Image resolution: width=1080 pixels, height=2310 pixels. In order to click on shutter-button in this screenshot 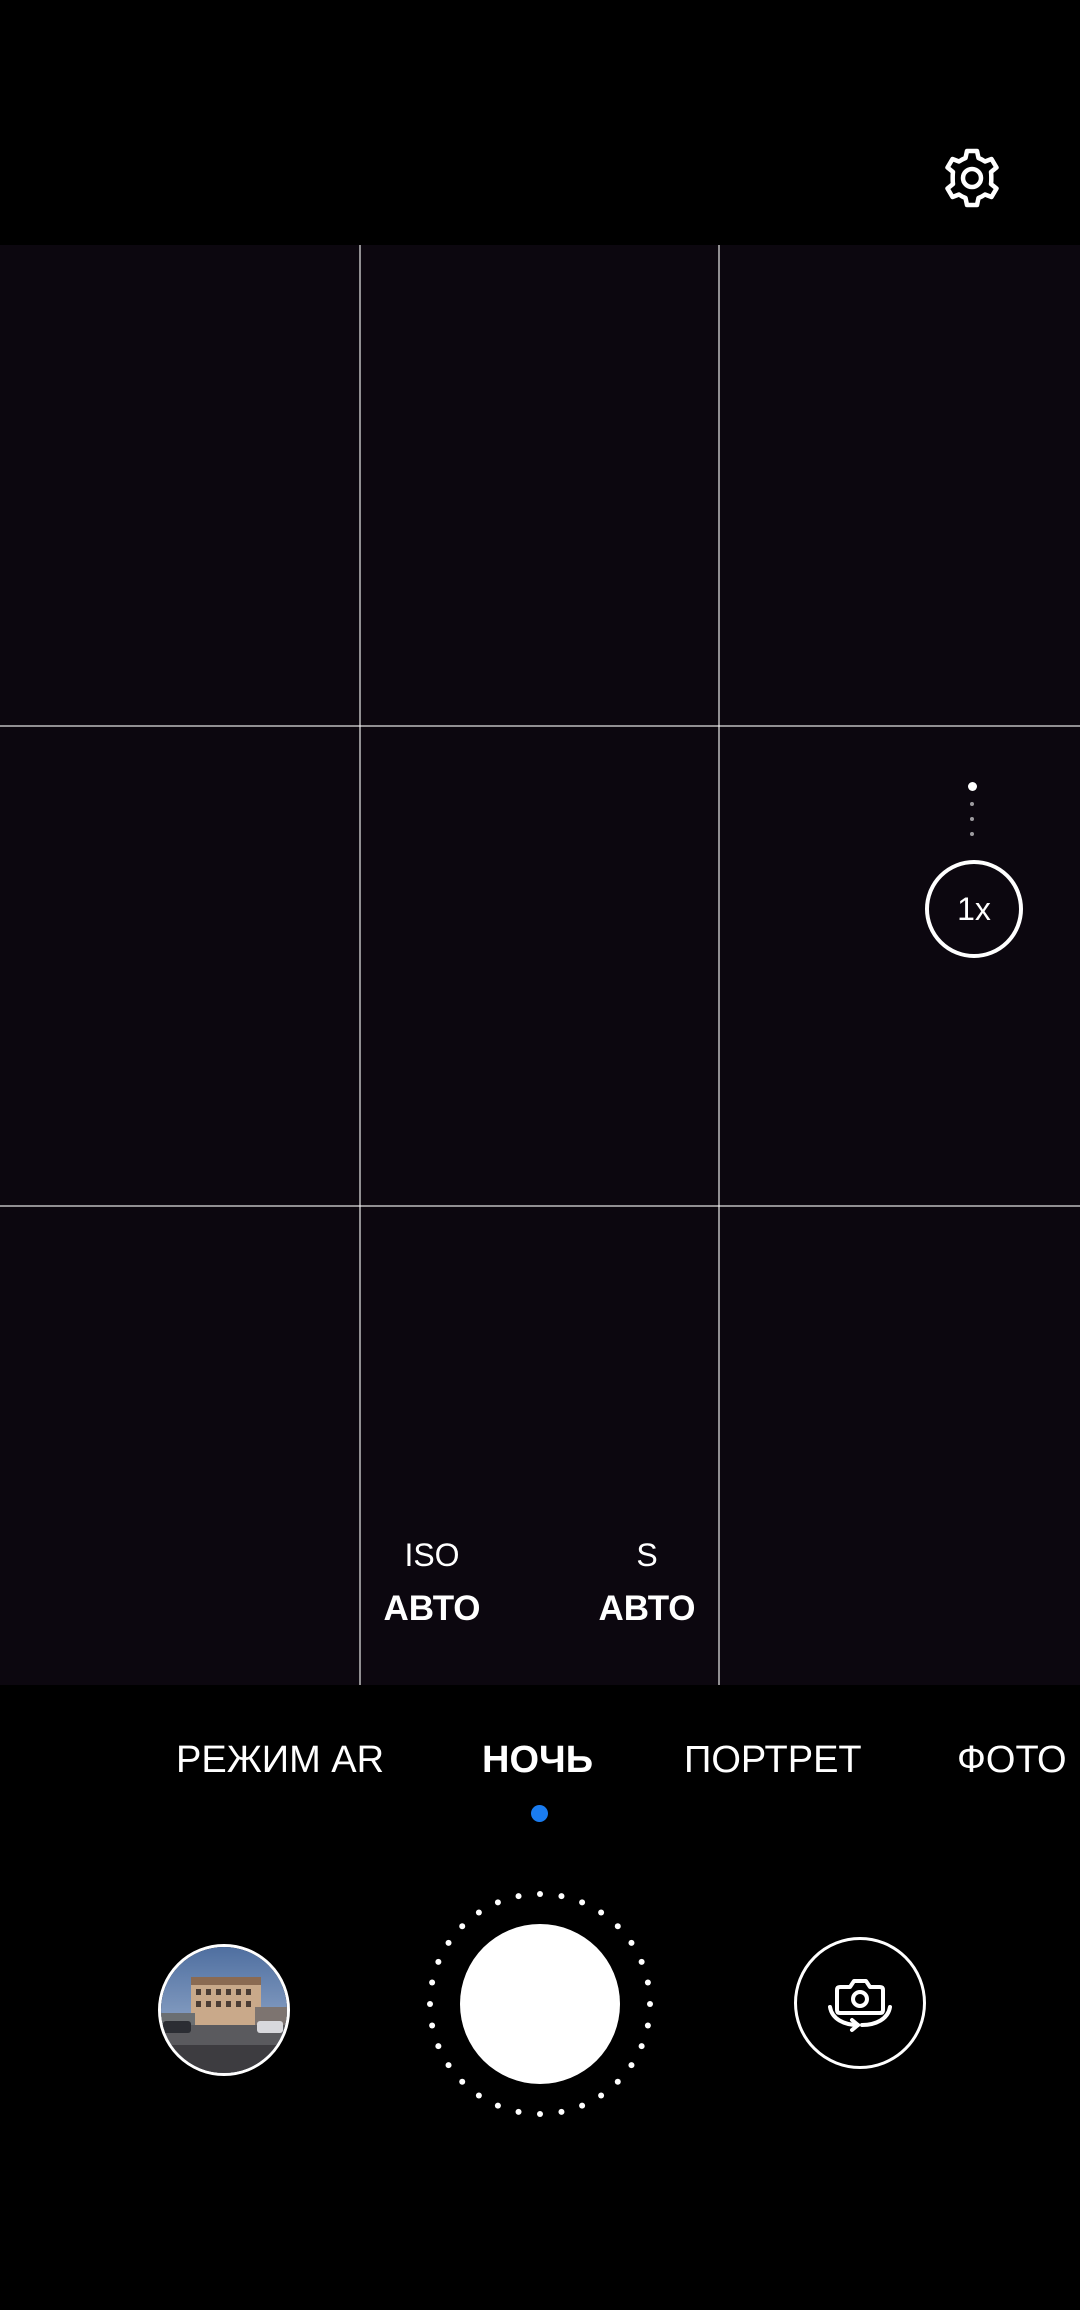, I will do `click(540, 2004)`.